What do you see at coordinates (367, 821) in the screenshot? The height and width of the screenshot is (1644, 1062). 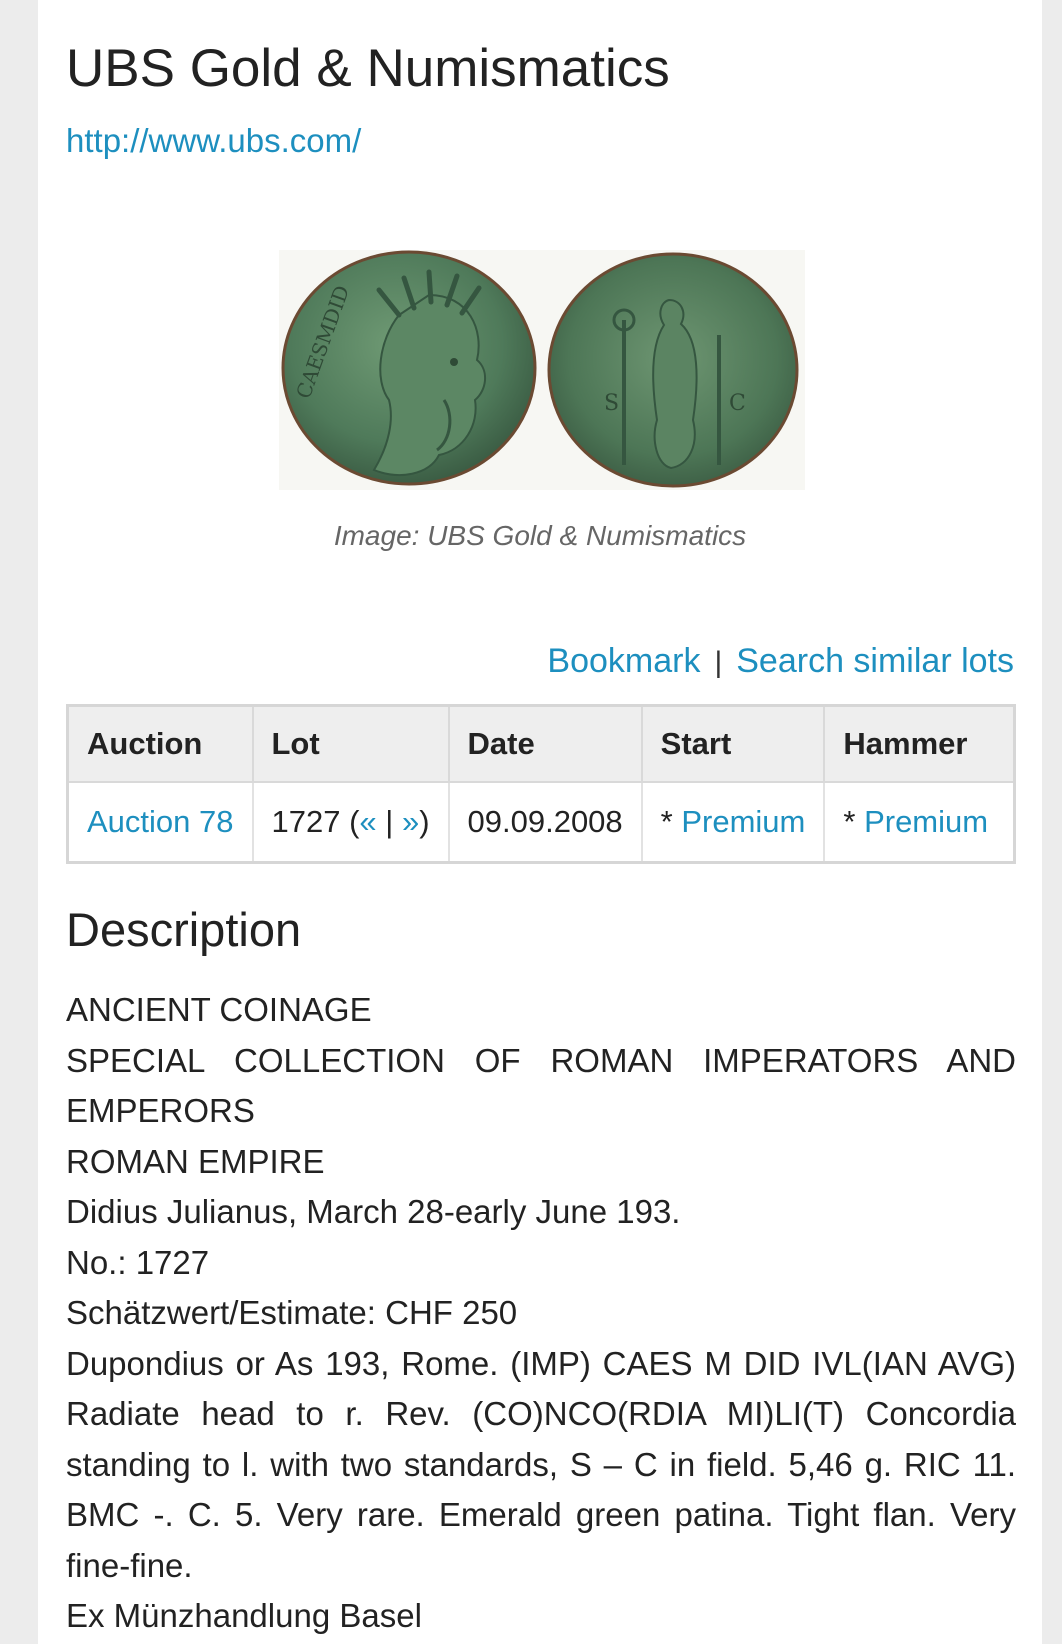 I see `previous-lot-link: «` at bounding box center [367, 821].